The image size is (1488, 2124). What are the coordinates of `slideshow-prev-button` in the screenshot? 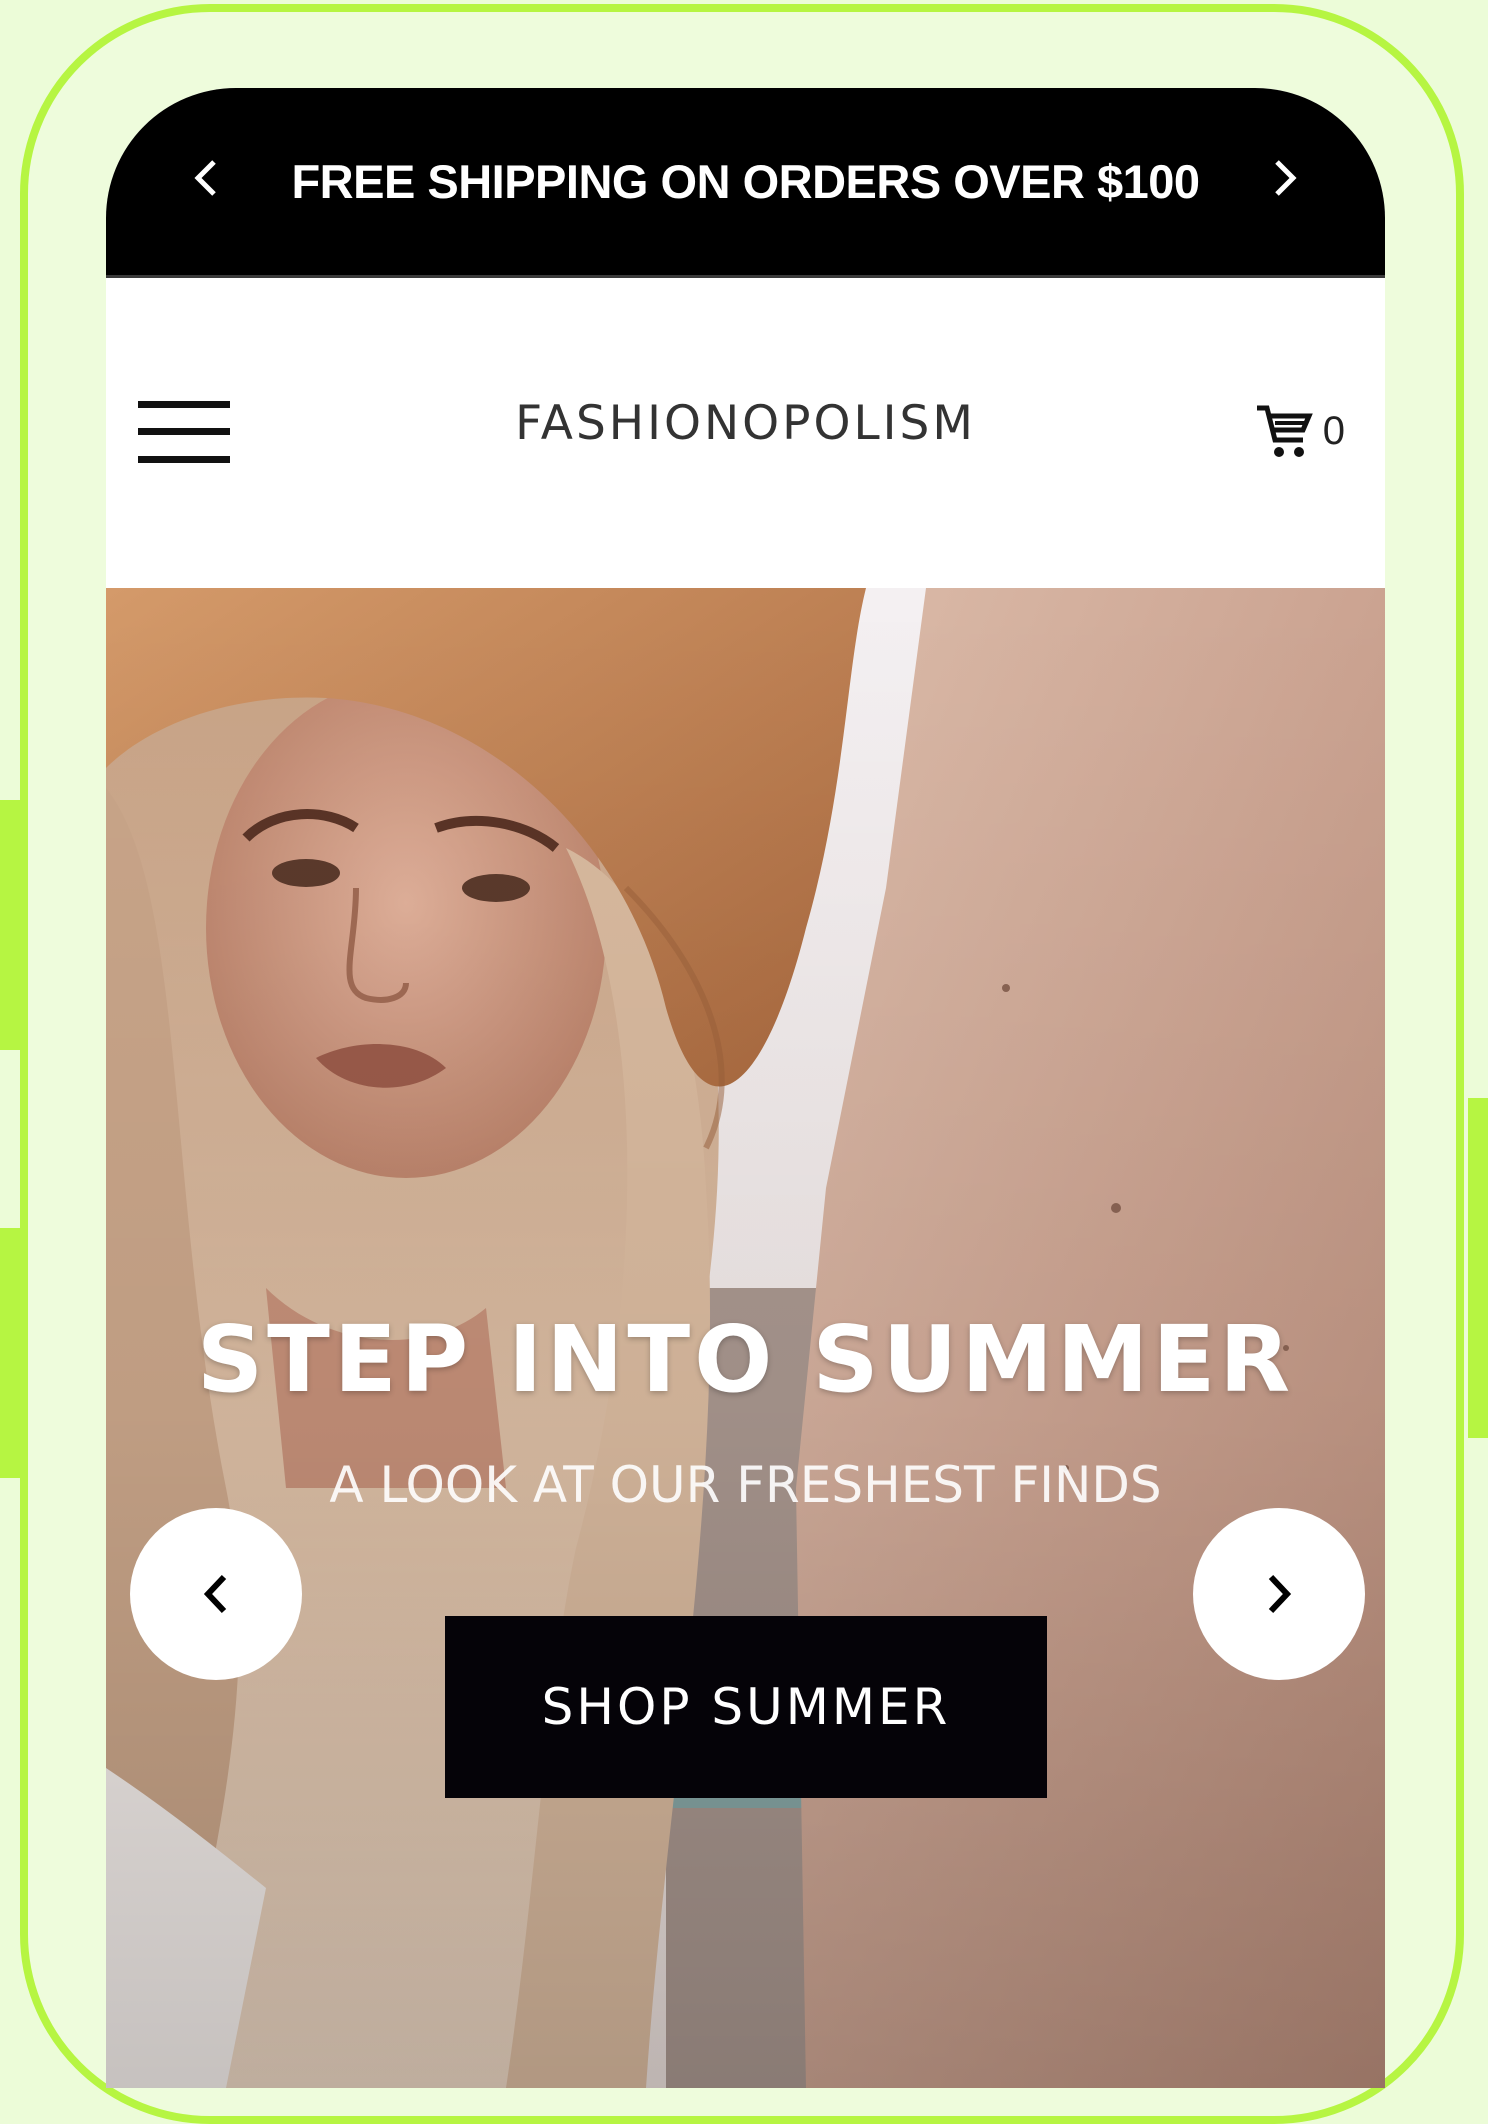 It's located at (216, 1594).